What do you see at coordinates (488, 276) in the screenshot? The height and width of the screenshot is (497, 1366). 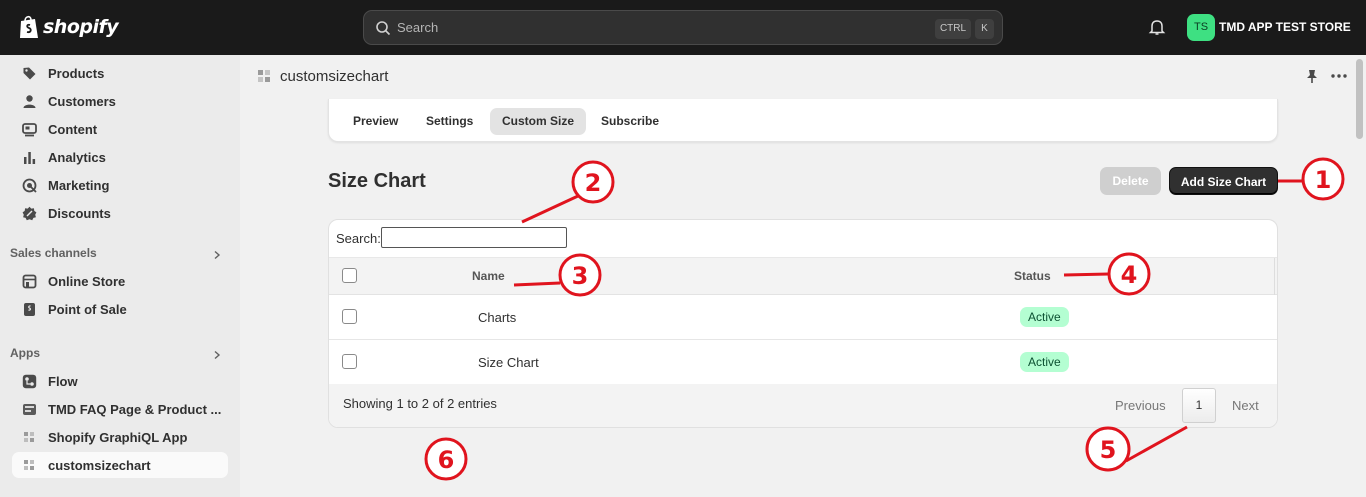 I see `column-header-name: Name` at bounding box center [488, 276].